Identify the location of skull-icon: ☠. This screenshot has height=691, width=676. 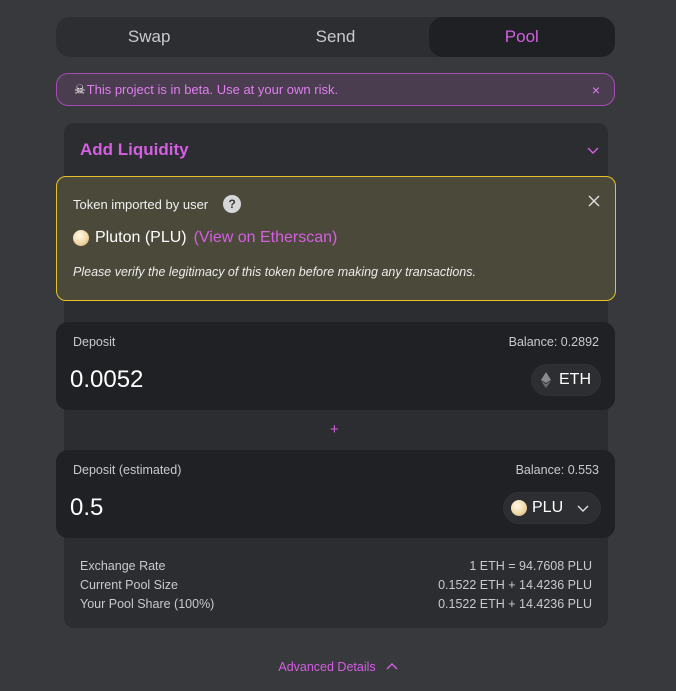
(80, 89).